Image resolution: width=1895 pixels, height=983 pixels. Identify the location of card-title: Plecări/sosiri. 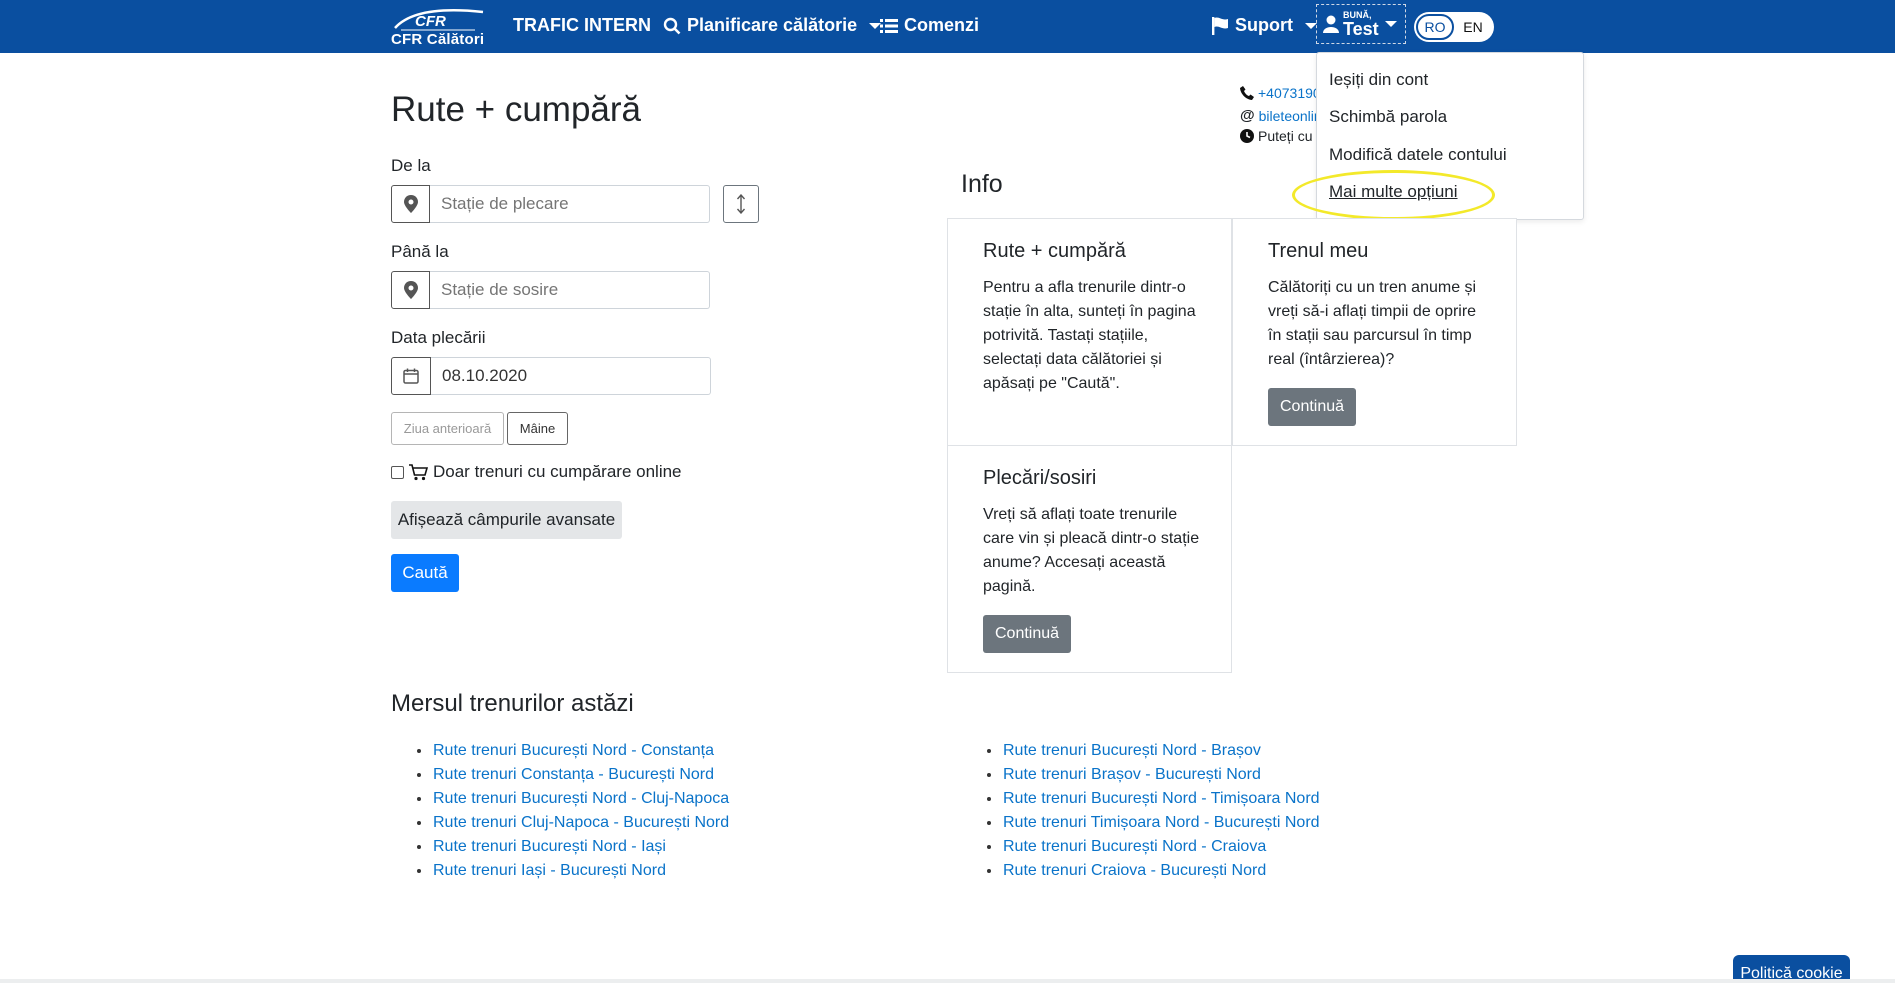
(1040, 478).